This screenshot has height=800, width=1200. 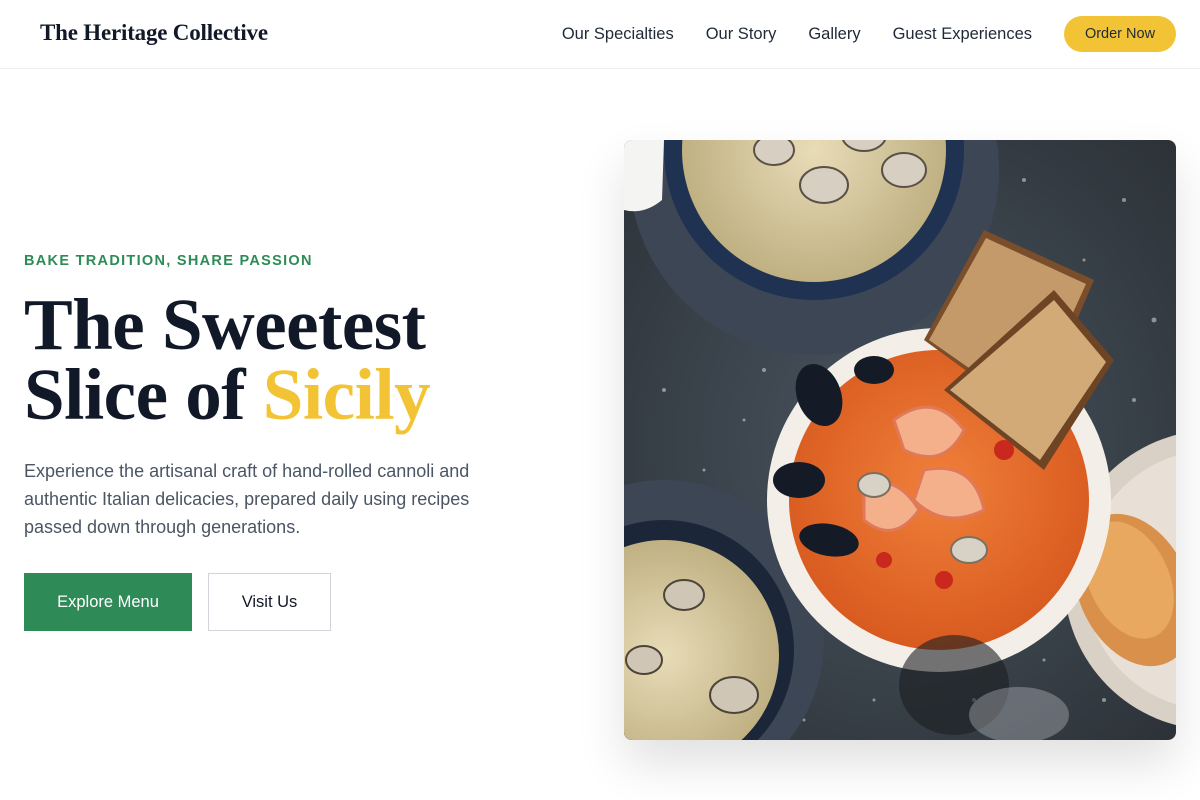 I want to click on headline-line-2: Slice of, so click(x=143, y=394).